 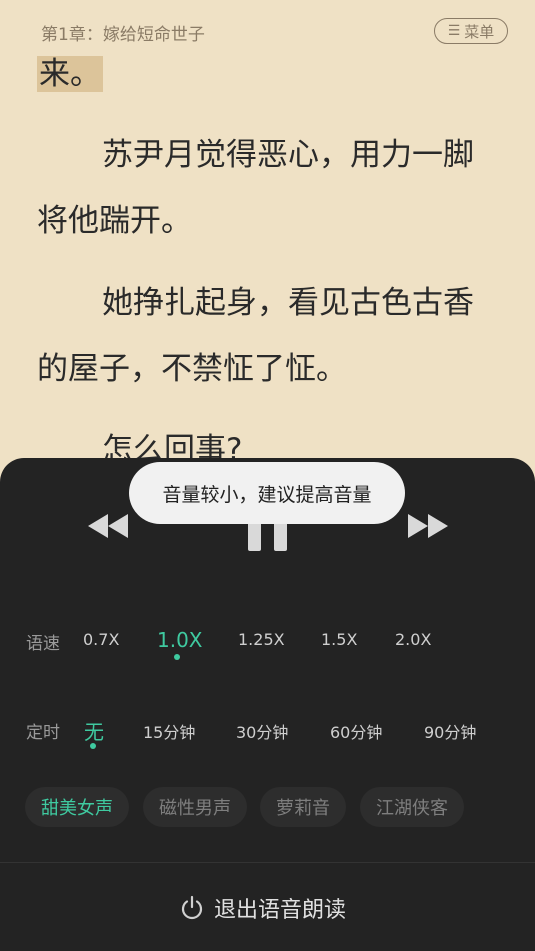 What do you see at coordinates (339, 639) in the screenshot?
I see `speed-option-1.5x: 1.5X` at bounding box center [339, 639].